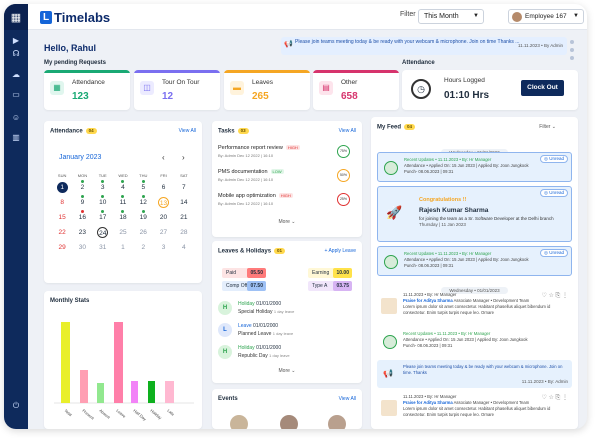 The width and height of the screenshot is (597, 438). I want to click on card-icon: ▭, so click(16, 95).